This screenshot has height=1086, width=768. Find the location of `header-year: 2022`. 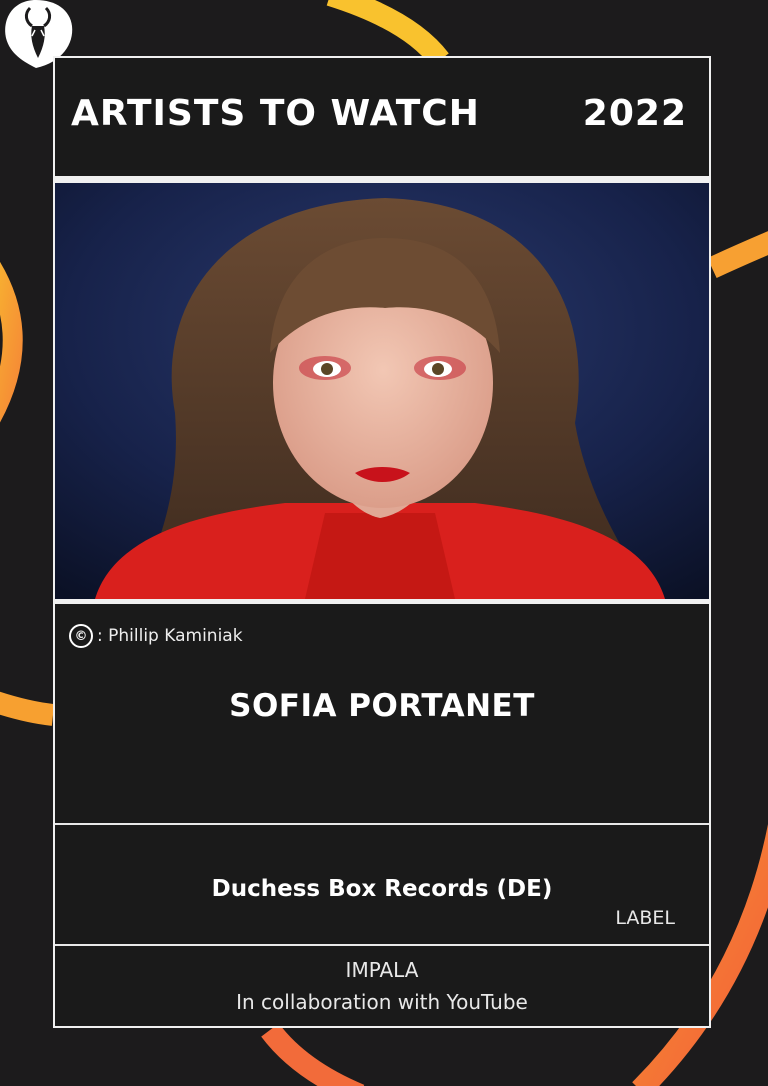

header-year: 2022 is located at coordinates (634, 113).